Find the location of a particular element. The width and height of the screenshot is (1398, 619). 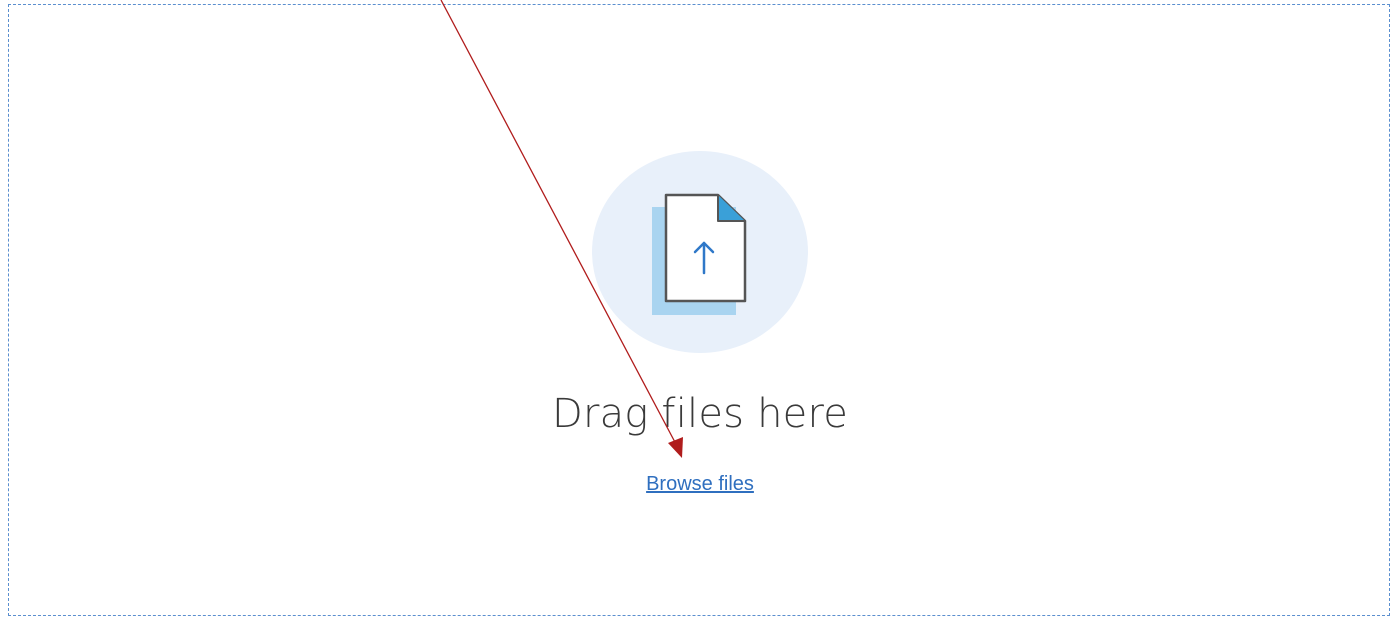

browse-files-link: Browse files is located at coordinates (700, 484).